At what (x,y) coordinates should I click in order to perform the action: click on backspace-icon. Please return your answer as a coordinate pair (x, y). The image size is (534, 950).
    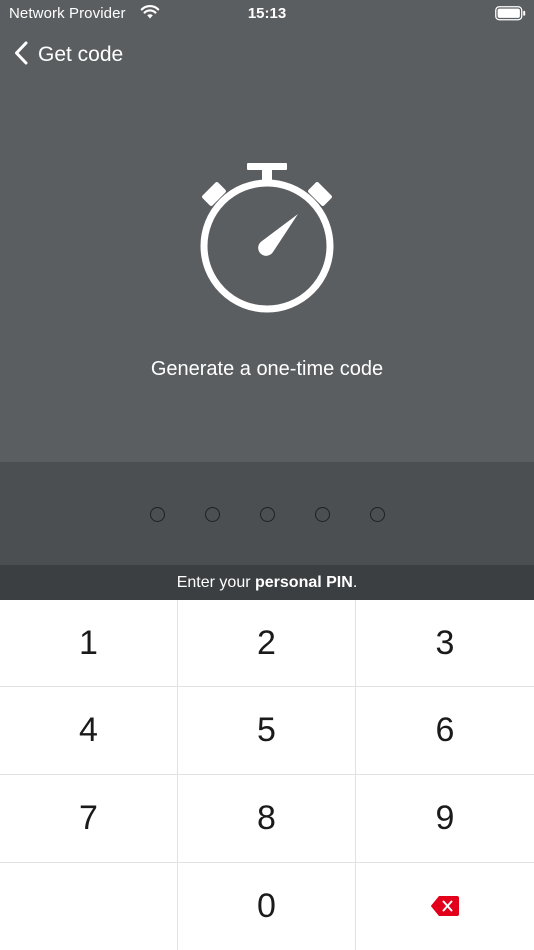
    Looking at the image, I should click on (445, 906).